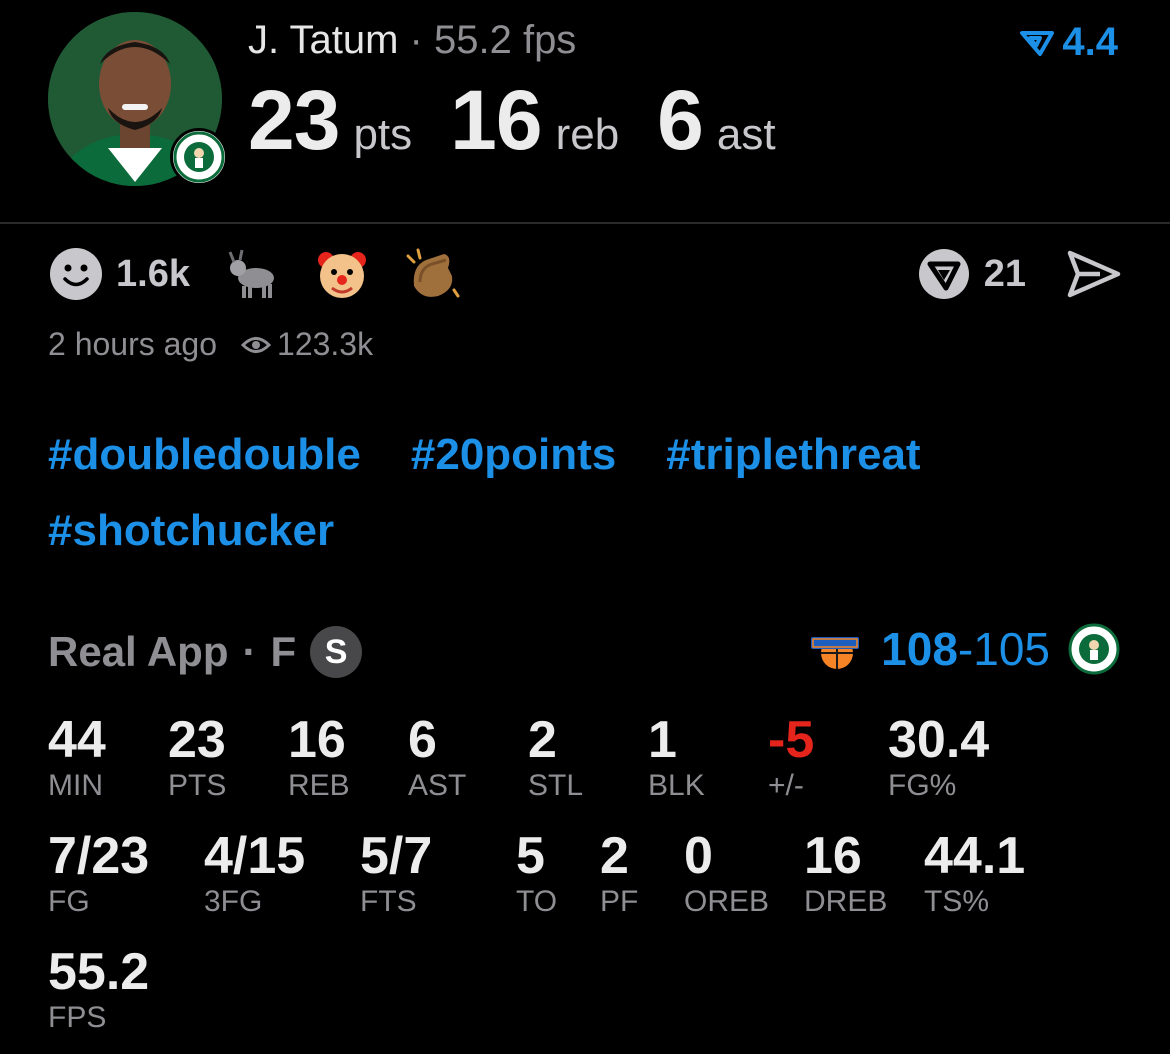  I want to click on rating-value: 4.4, so click(1090, 42).